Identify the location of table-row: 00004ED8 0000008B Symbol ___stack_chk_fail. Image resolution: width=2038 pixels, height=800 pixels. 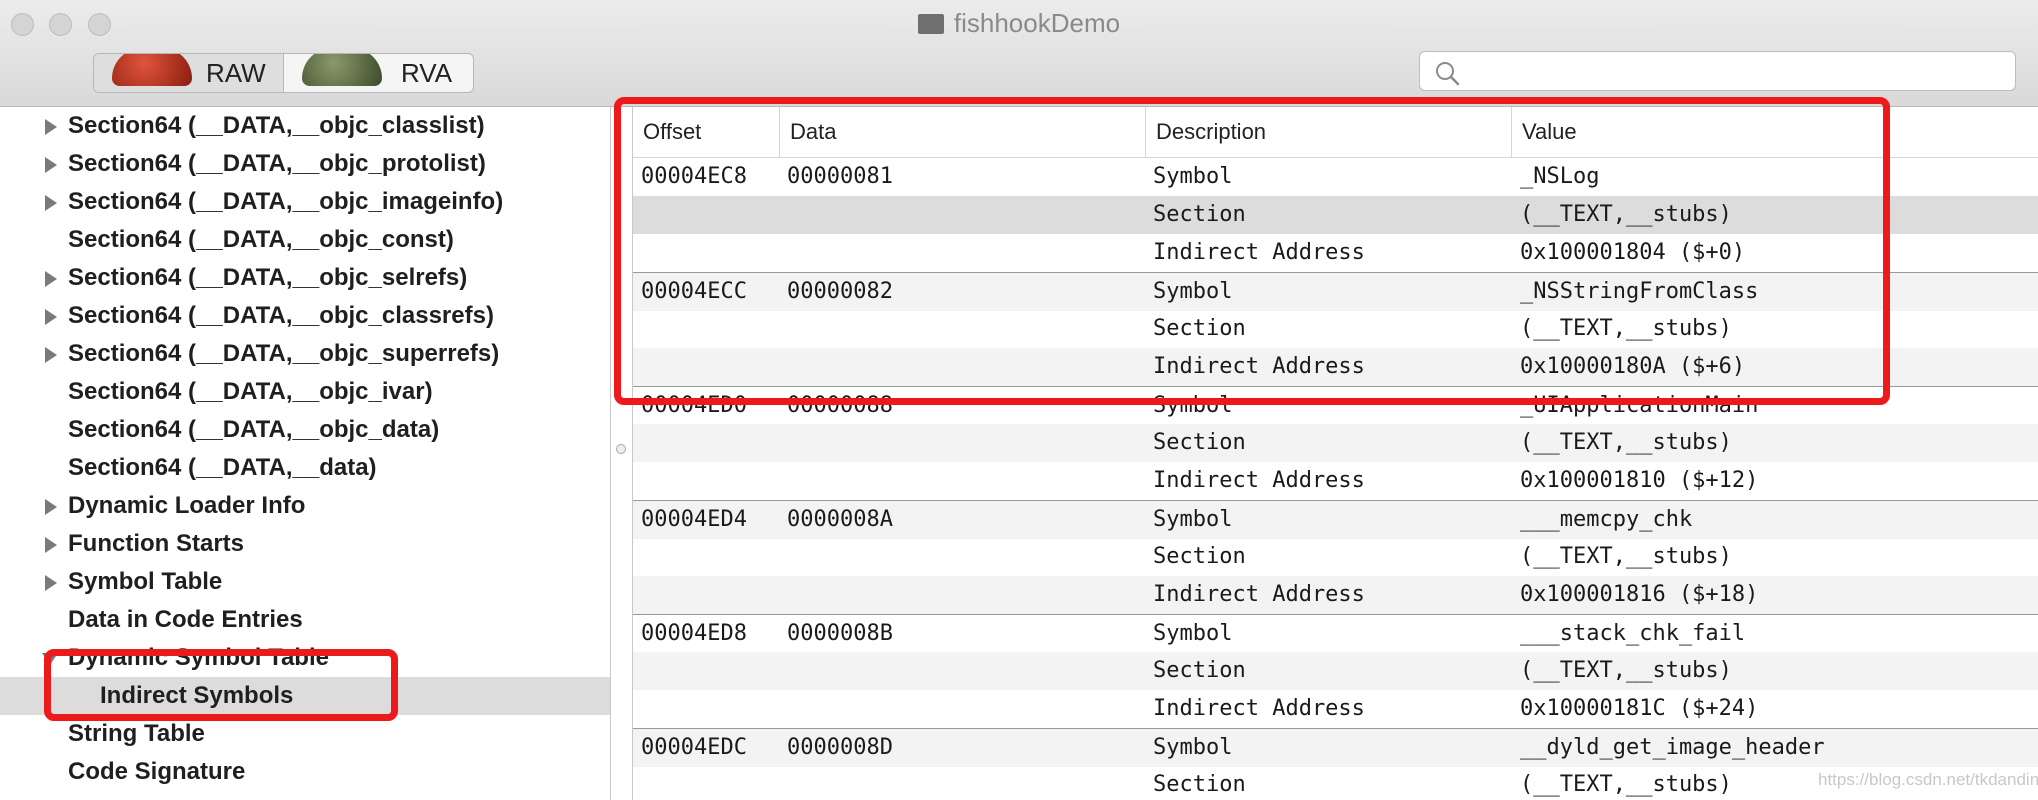
(1335, 633).